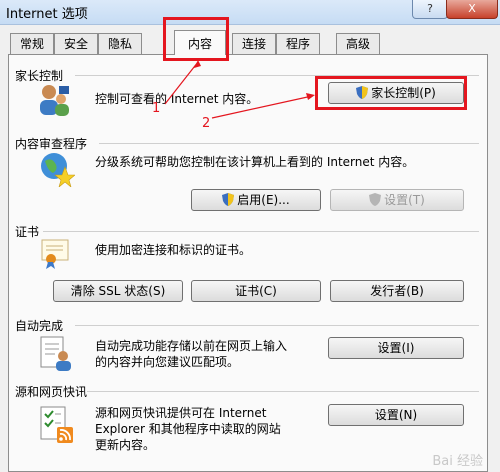  What do you see at coordinates (239, 89) in the screenshot?
I see `annotation-arrows` at bounding box center [239, 89].